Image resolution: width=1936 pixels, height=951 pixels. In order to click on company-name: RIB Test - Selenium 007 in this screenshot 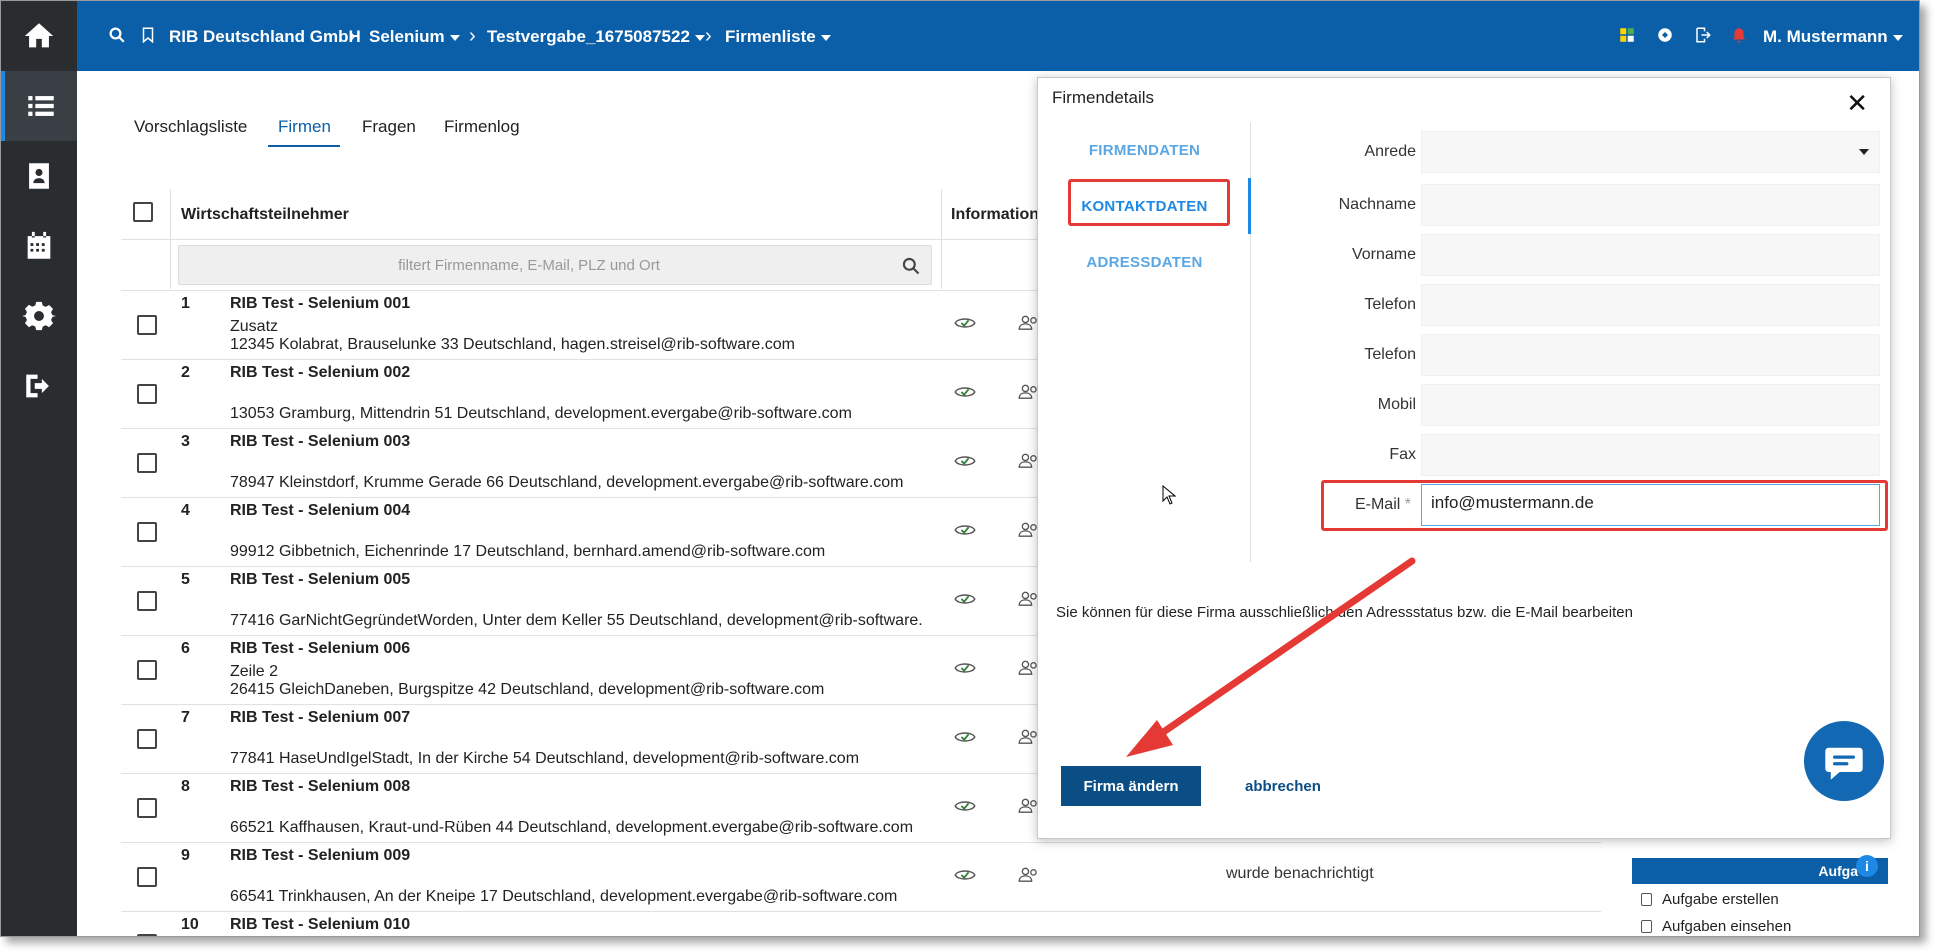, I will do `click(320, 717)`.